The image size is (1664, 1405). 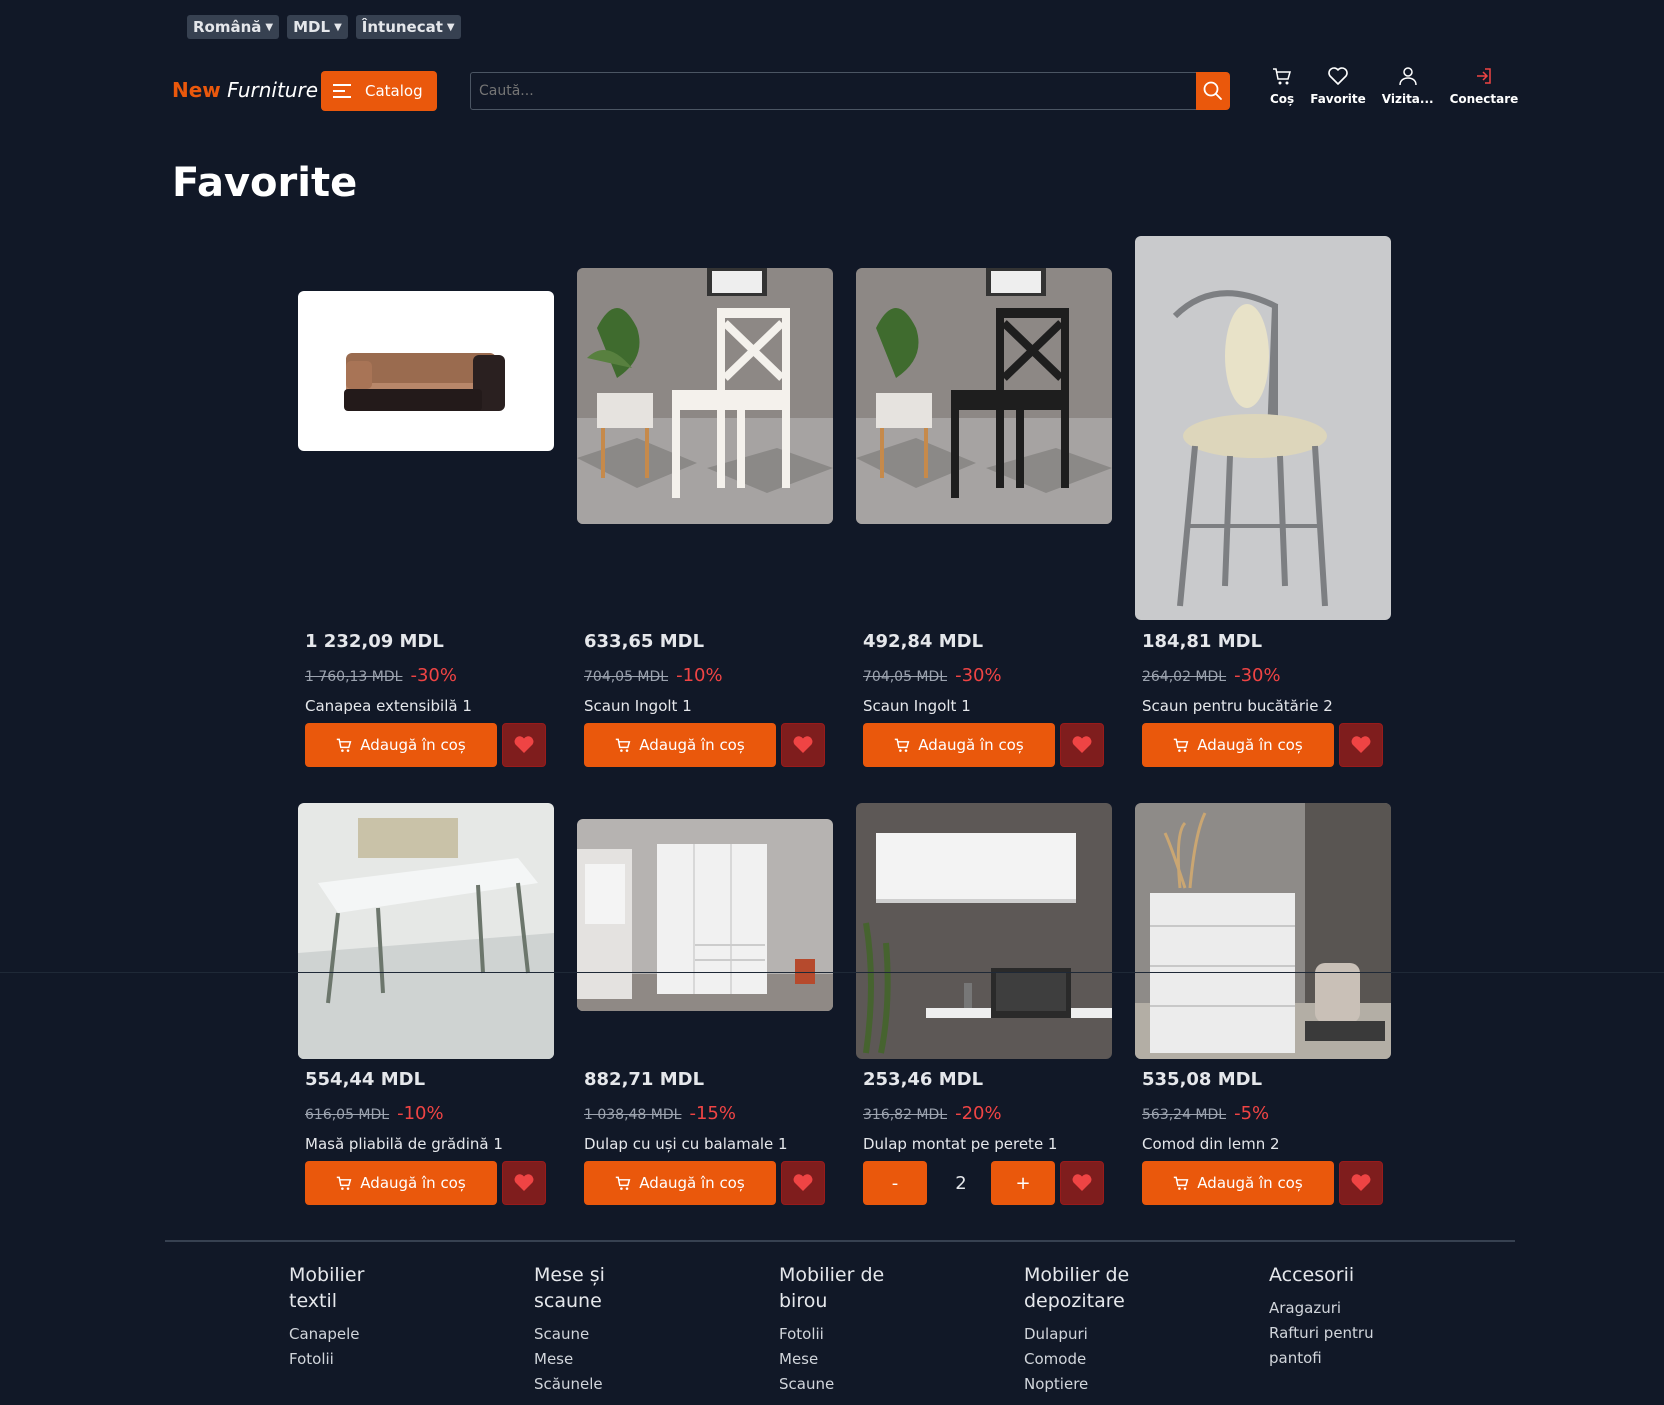 What do you see at coordinates (644, 1079) in the screenshot?
I see `product-price: 882,71 MDL` at bounding box center [644, 1079].